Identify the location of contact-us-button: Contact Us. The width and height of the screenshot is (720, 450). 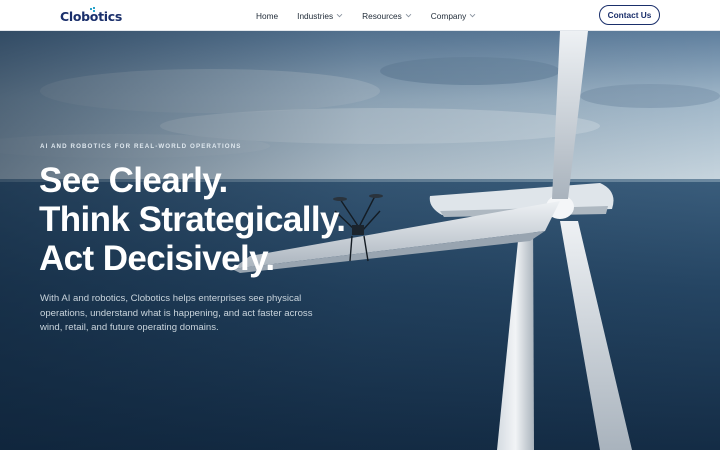
(629, 15).